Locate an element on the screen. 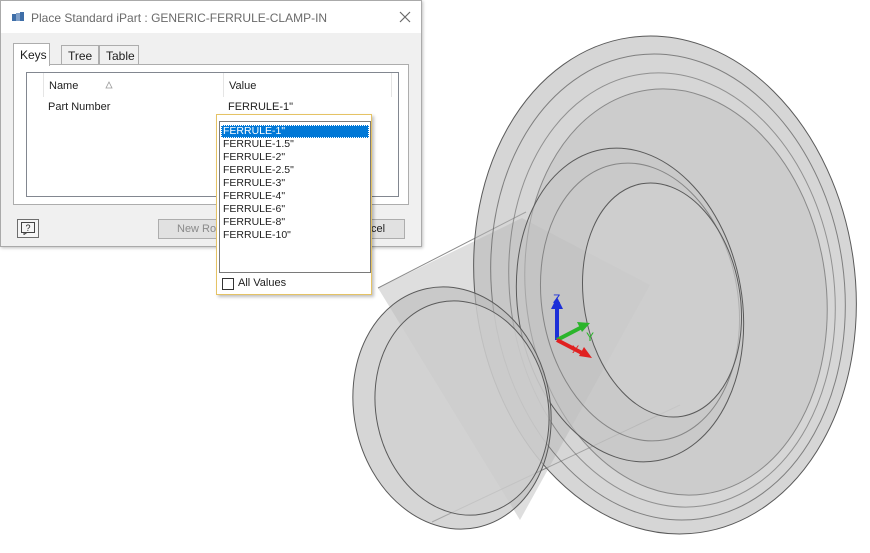  help-button: ? is located at coordinates (28, 228).